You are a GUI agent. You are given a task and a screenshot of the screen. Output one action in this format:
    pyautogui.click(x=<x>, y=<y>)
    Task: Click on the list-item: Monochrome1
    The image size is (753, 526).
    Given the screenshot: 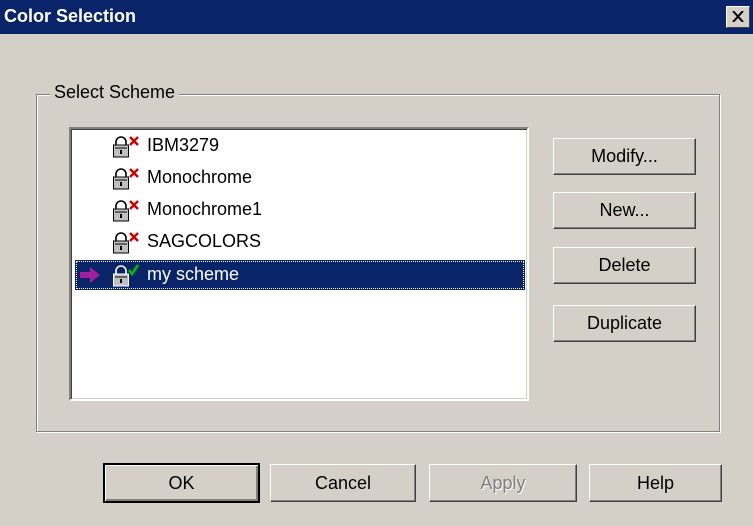 What is the action you would take?
    pyautogui.click(x=300, y=210)
    